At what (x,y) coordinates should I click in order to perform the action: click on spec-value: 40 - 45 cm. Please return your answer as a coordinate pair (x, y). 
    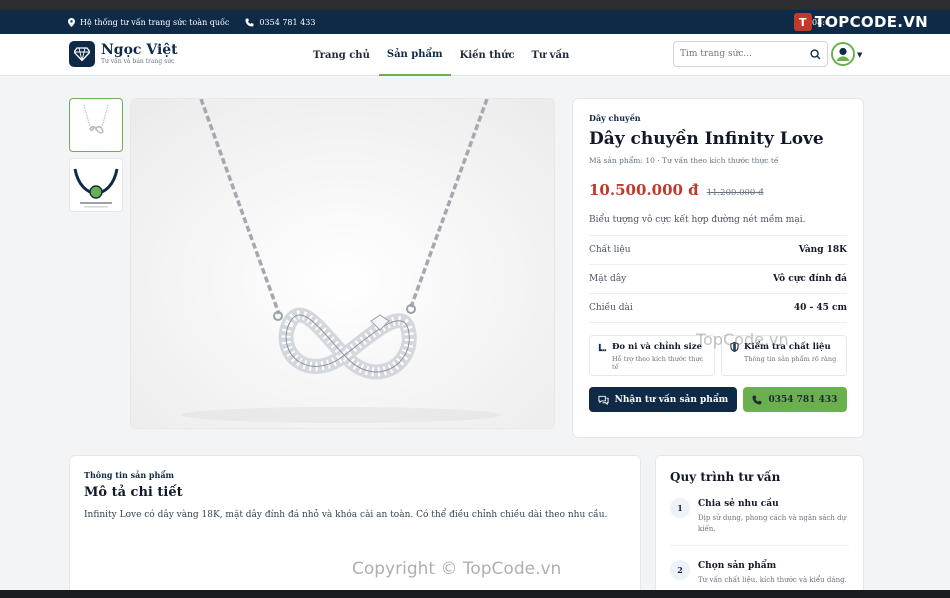
    Looking at the image, I should click on (820, 308).